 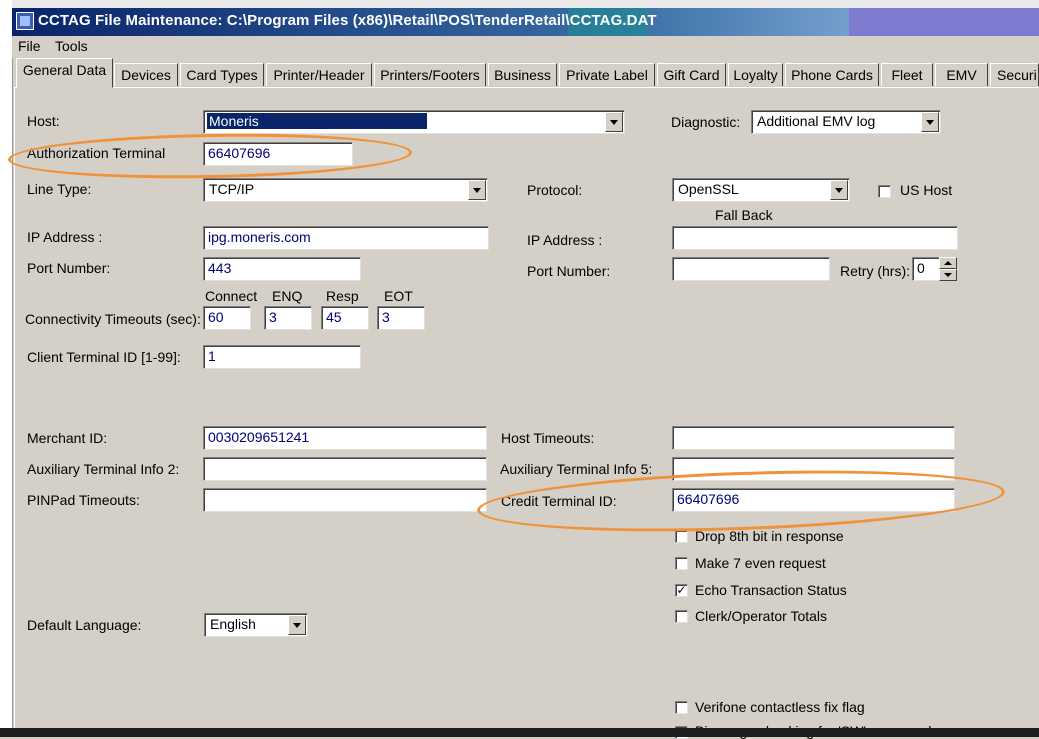 I want to click on us-host-checkbox, so click(x=884, y=191).